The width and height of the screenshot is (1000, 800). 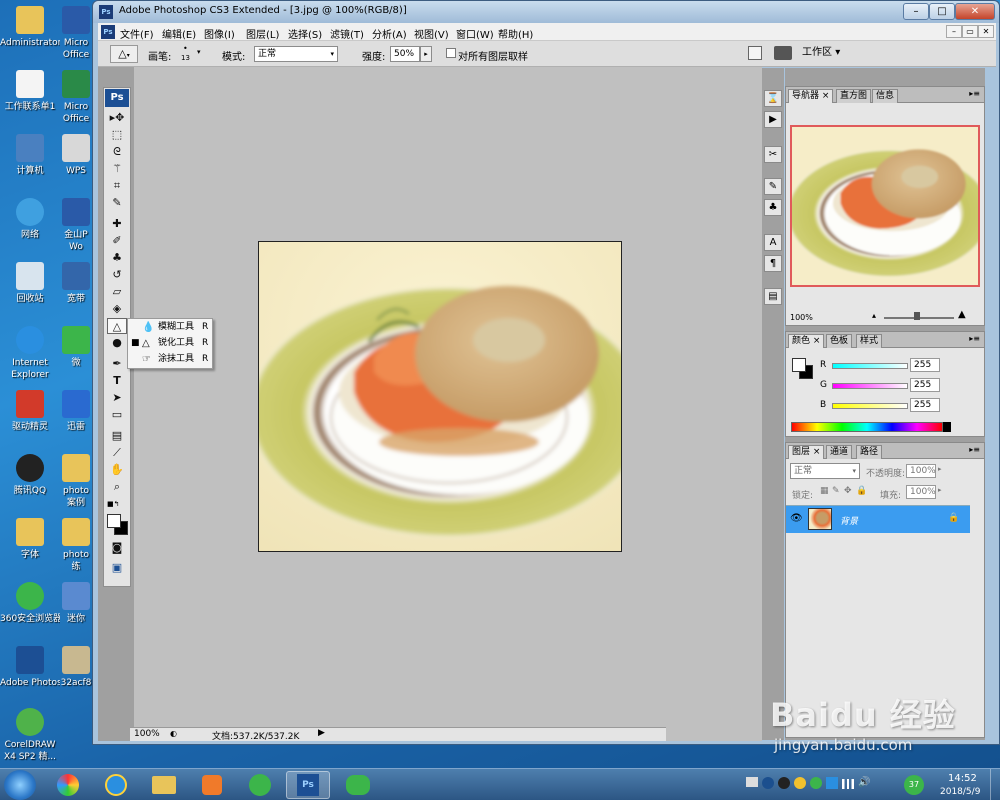 What do you see at coordinates (773, 119) in the screenshot?
I see `actions-panel-icon: ▶` at bounding box center [773, 119].